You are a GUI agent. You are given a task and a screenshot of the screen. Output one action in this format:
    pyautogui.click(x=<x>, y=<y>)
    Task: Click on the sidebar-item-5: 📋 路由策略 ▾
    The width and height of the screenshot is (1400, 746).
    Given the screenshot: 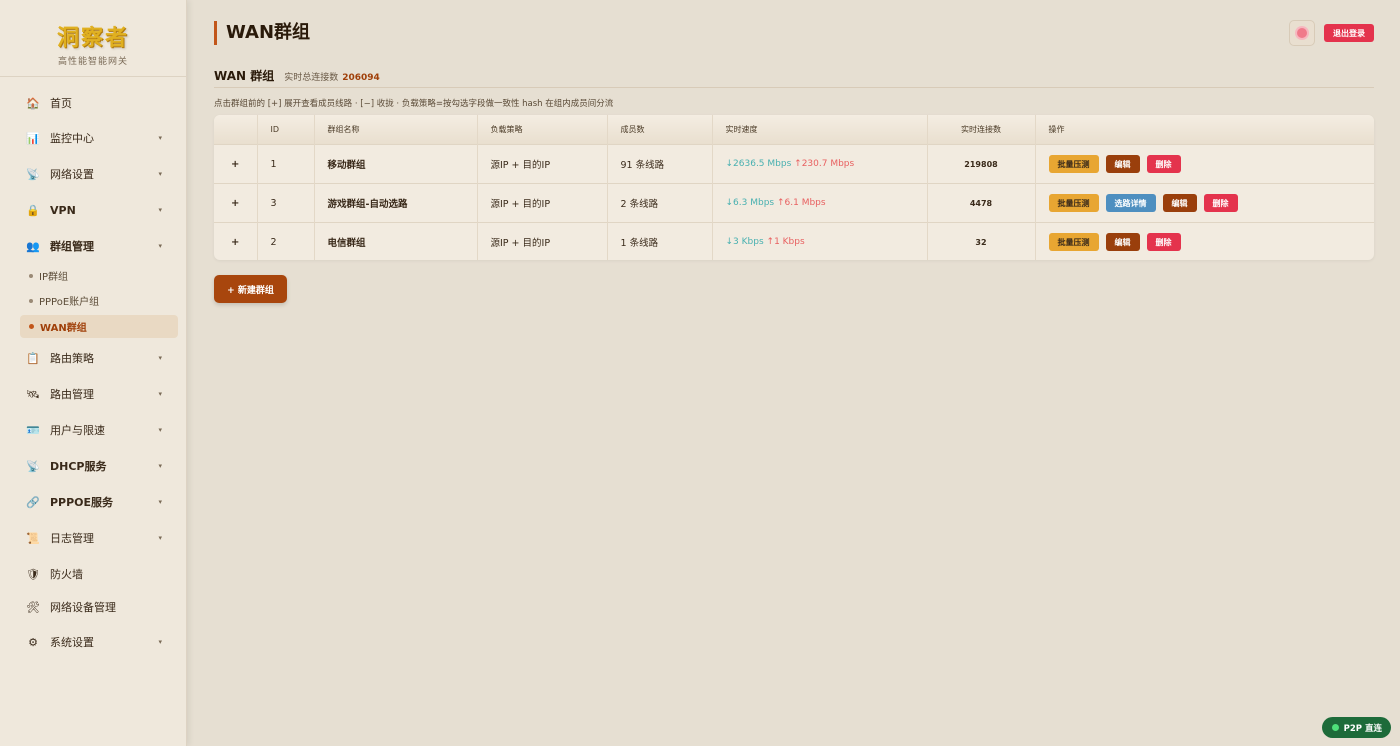 What is the action you would take?
    pyautogui.click(x=94, y=358)
    